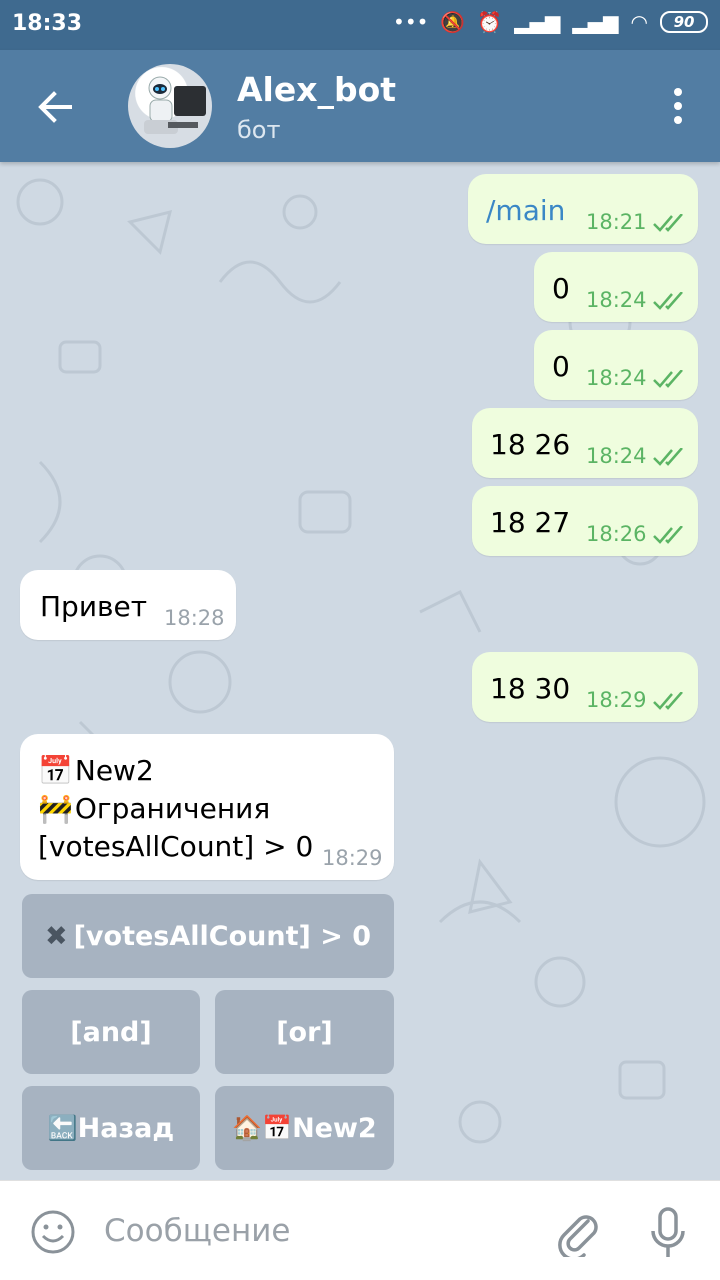  I want to click on microphone-icon, so click(668, 1233).